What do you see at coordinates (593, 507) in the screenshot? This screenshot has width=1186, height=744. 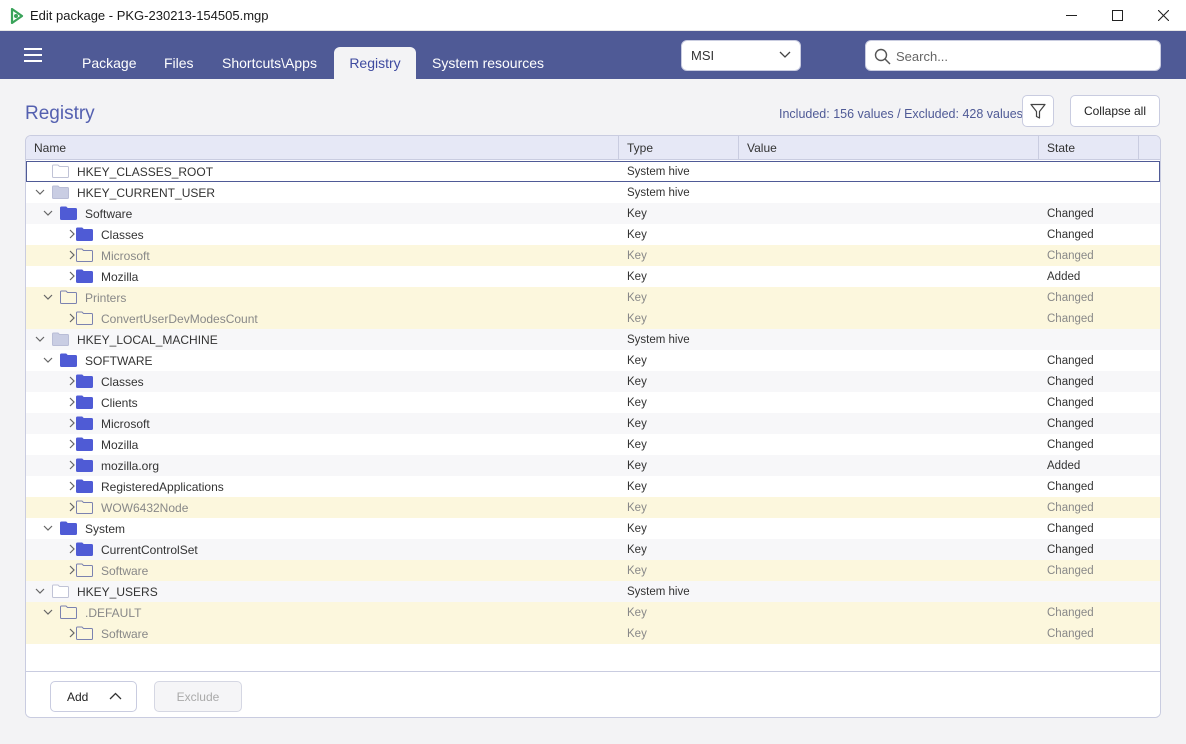 I see `table-row: WOW6432Node Key Changed` at bounding box center [593, 507].